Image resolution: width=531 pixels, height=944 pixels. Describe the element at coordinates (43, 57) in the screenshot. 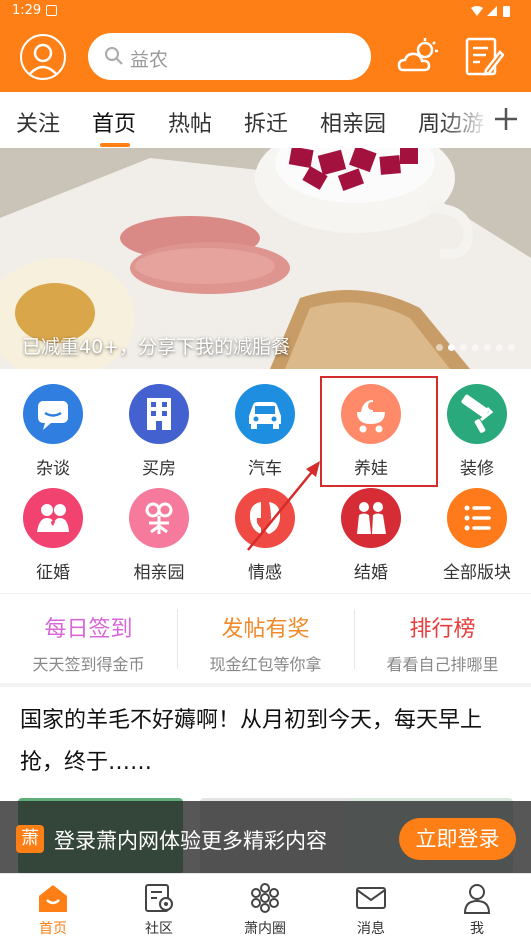

I see `user-avatar-icon` at that location.